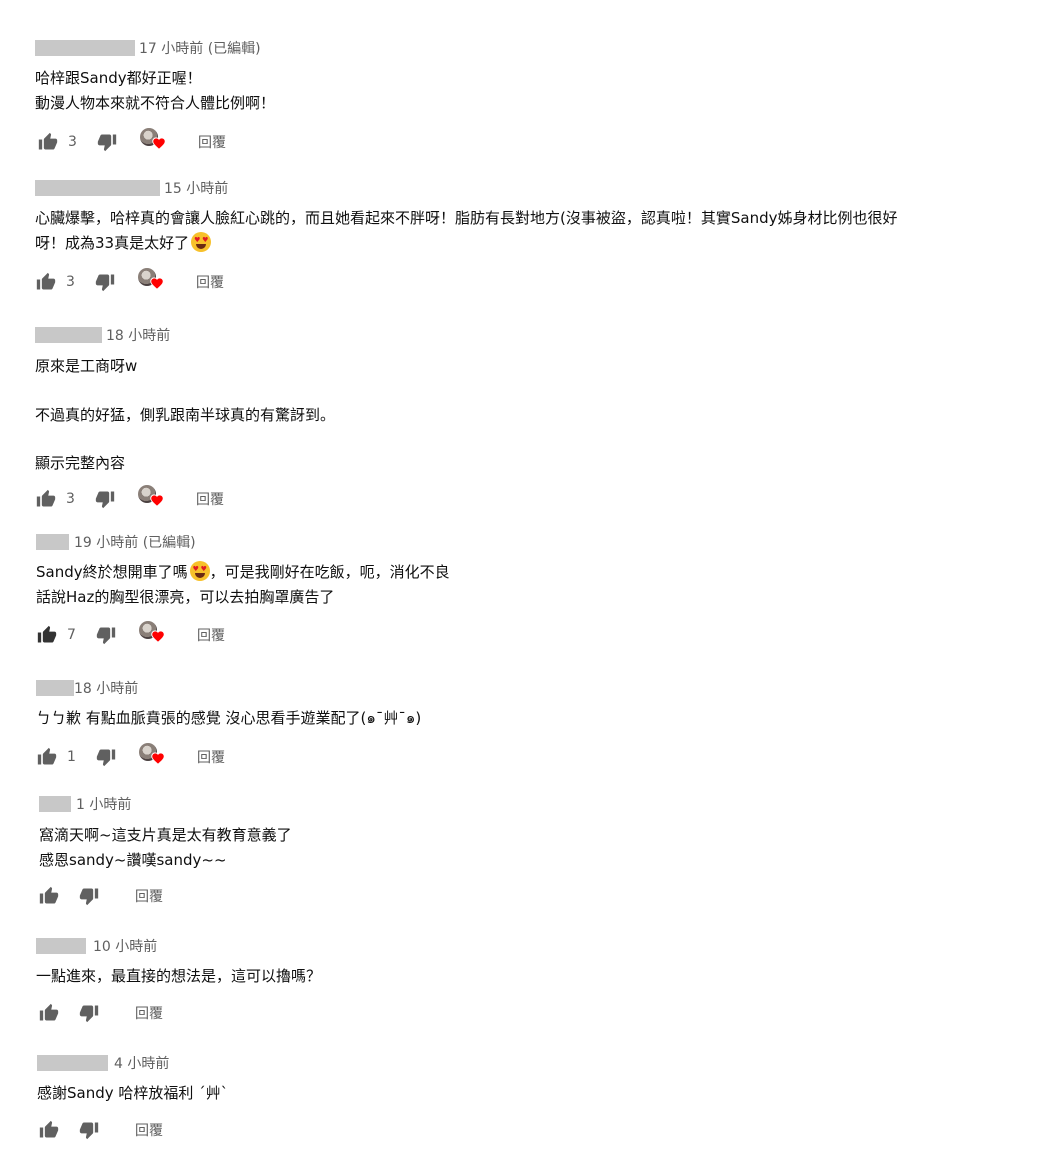 The height and width of the screenshot is (1173, 1054). What do you see at coordinates (118, 78) in the screenshot?
I see `comment-line: 哈梓跟Sandy都好正喔！` at bounding box center [118, 78].